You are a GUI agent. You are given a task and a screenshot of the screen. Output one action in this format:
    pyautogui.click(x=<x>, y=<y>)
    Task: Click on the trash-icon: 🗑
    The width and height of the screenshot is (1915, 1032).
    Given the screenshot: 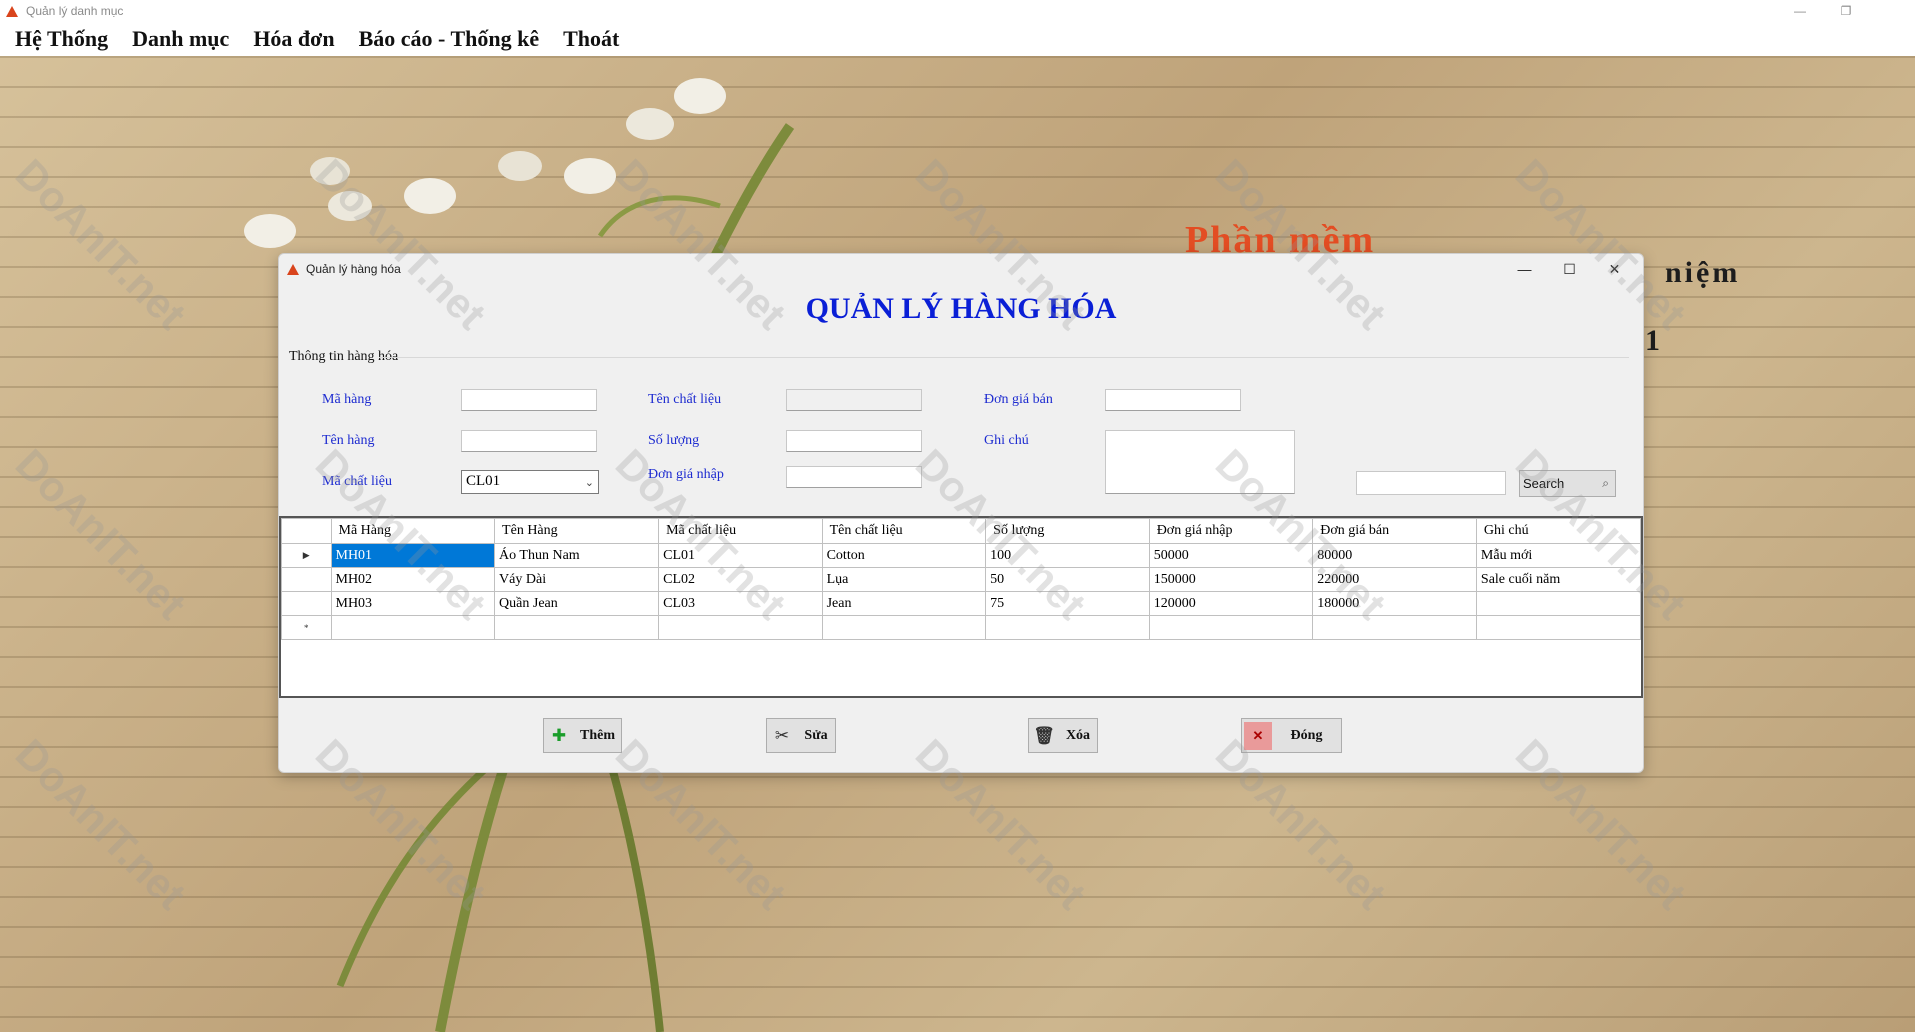 What is the action you would take?
    pyautogui.click(x=1044, y=735)
    